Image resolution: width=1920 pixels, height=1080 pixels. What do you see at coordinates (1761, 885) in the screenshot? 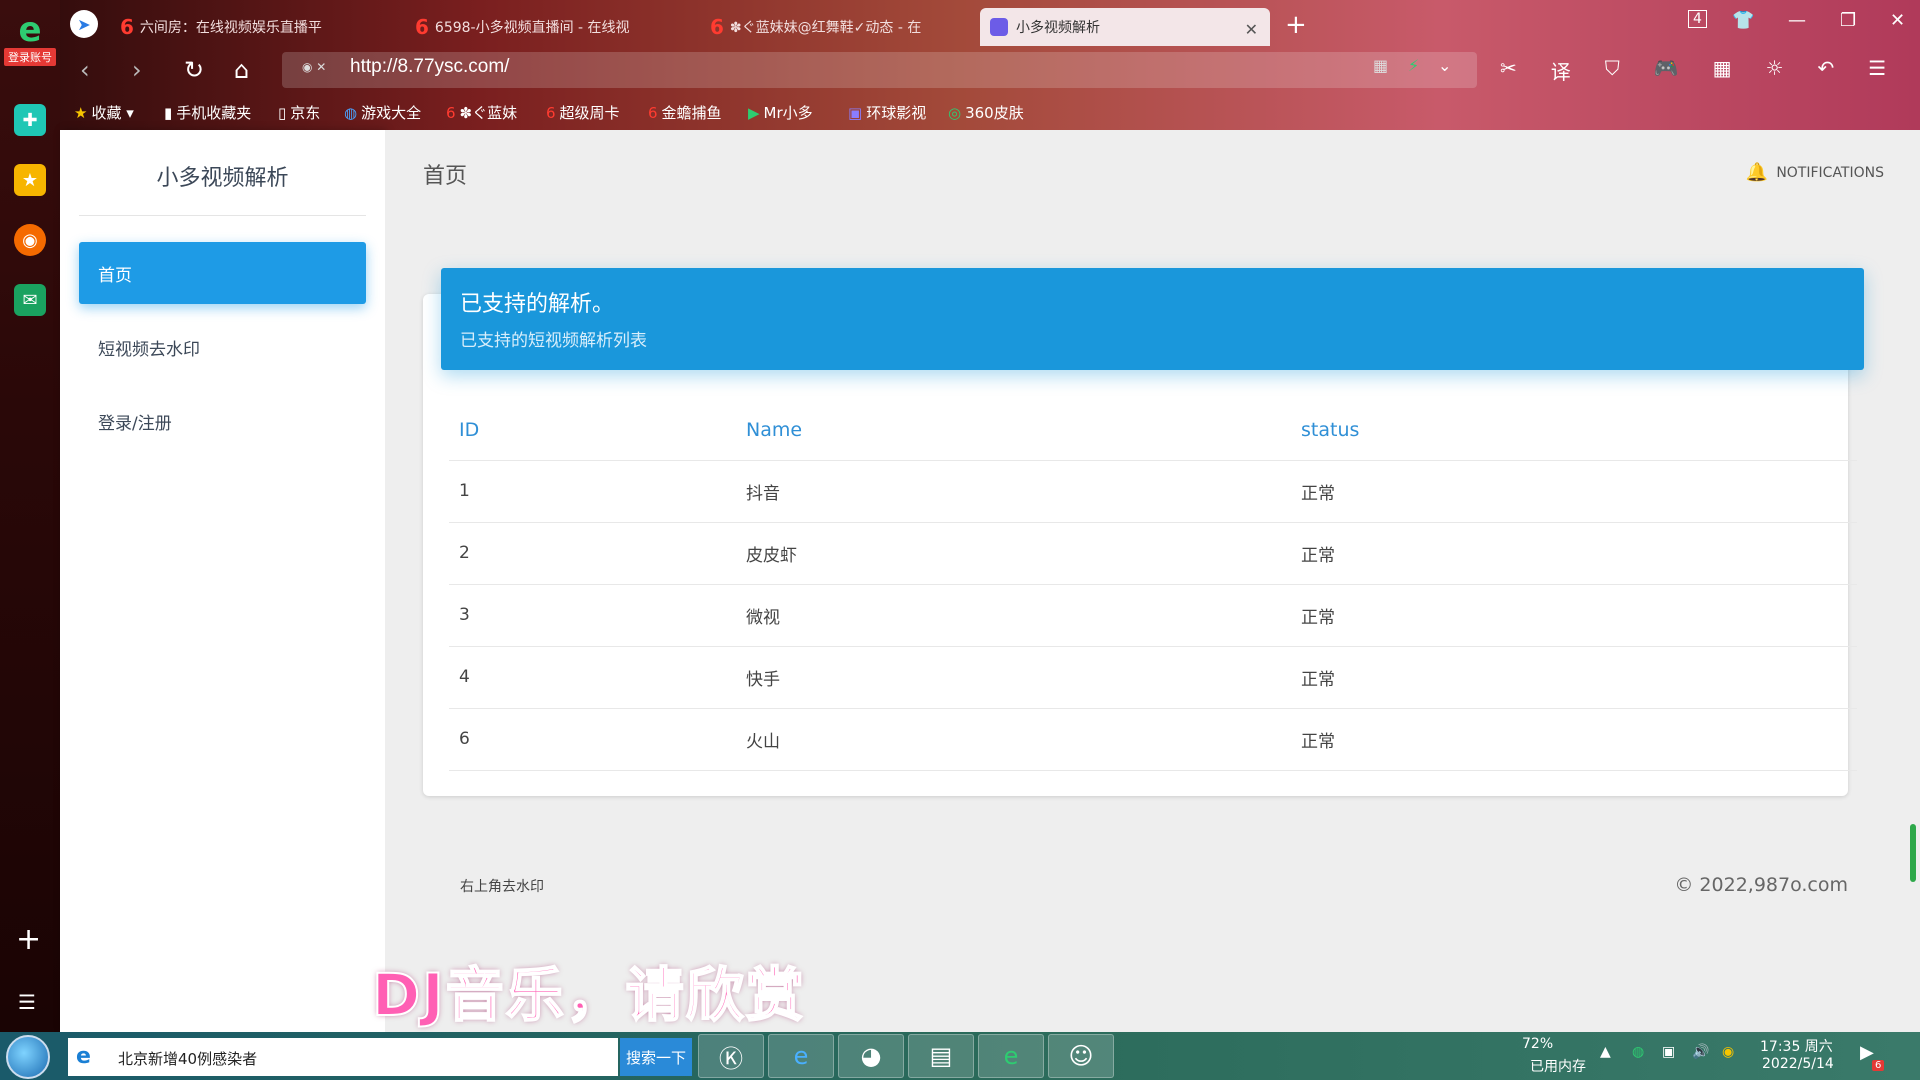
I see `footer-copyright: © 2022,987o.com` at bounding box center [1761, 885].